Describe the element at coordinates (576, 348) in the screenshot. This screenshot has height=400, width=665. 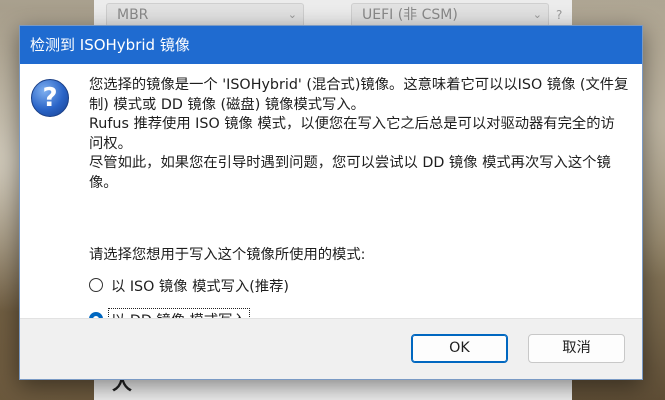
I see `cancel-button: 取消` at that location.